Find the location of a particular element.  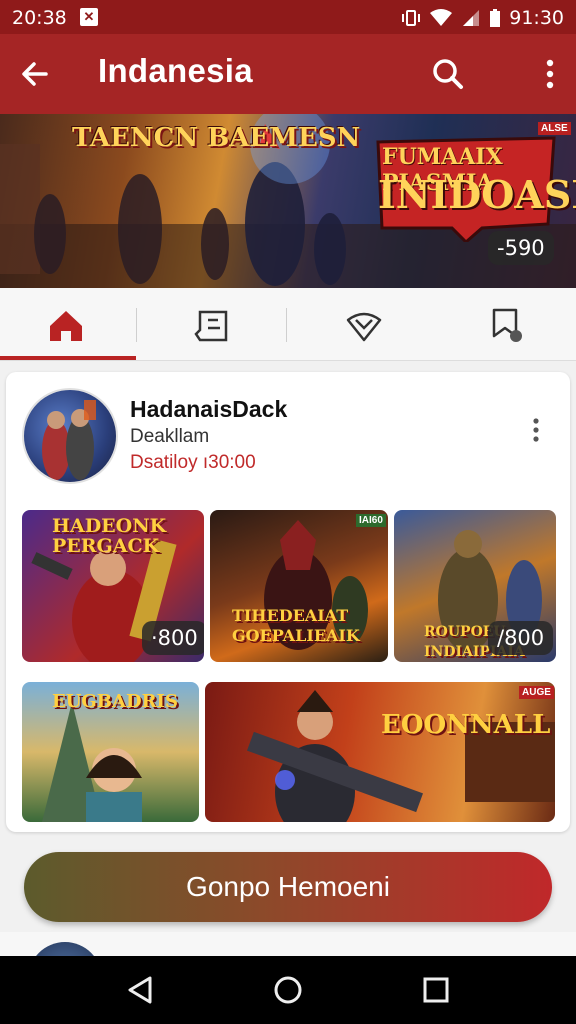

tile-badge: IAI60 is located at coordinates (371, 520).